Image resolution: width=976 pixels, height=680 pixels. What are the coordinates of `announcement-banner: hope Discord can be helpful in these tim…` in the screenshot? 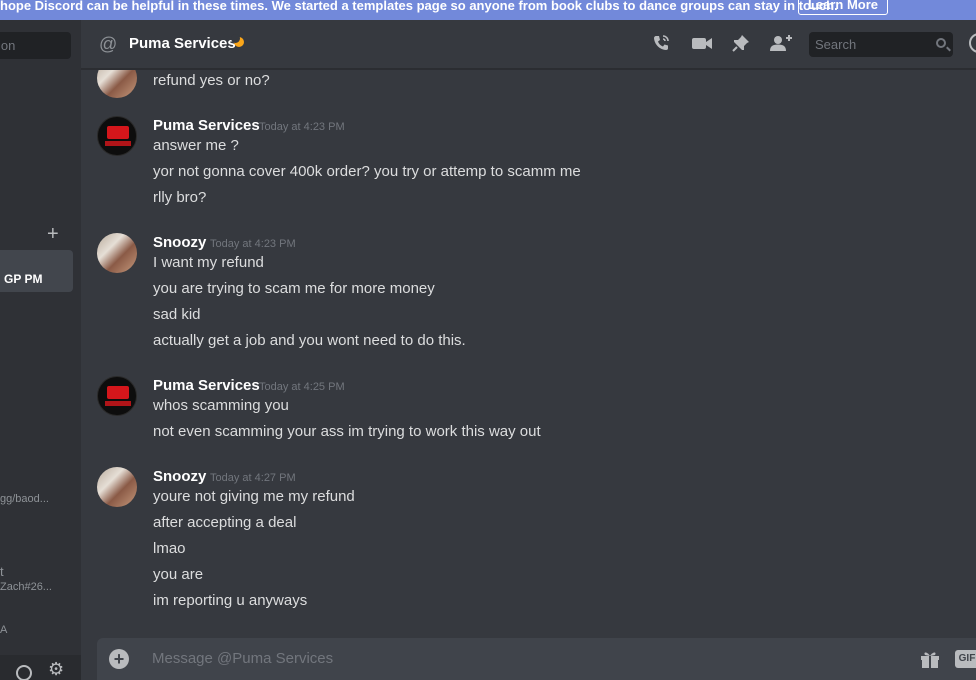 It's located at (488, 10).